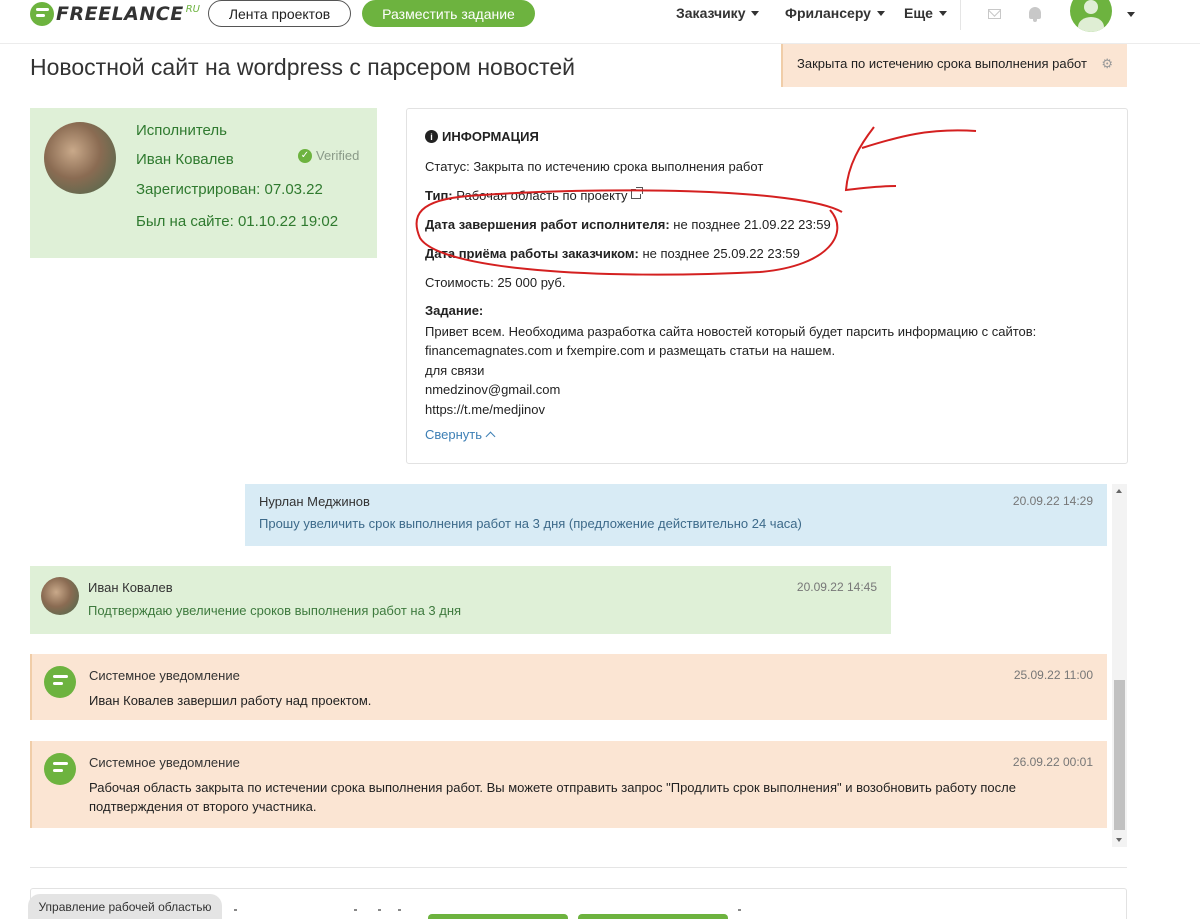  What do you see at coordinates (448, 13) in the screenshot?
I see `post-task-button: Разместить задание` at bounding box center [448, 13].